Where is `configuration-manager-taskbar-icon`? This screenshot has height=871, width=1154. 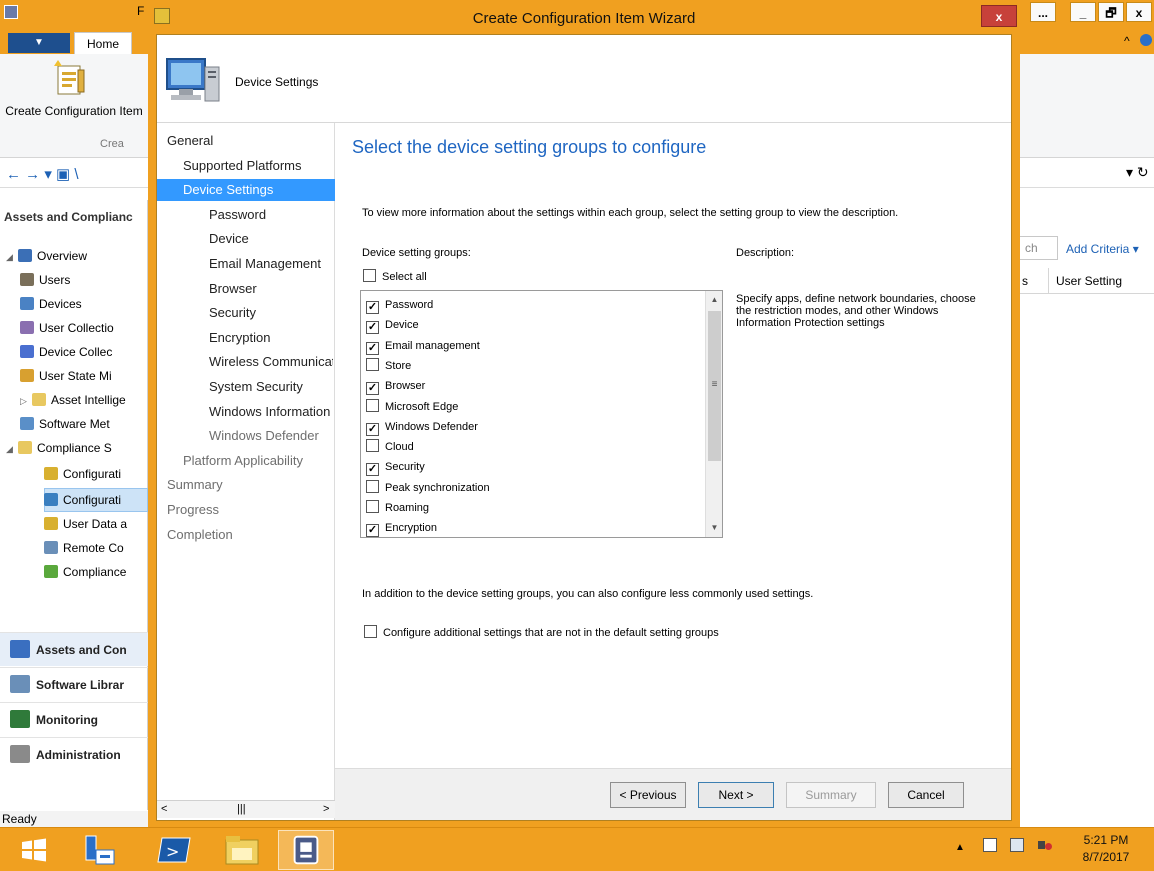
configuration-manager-taskbar-icon is located at coordinates (306, 850).